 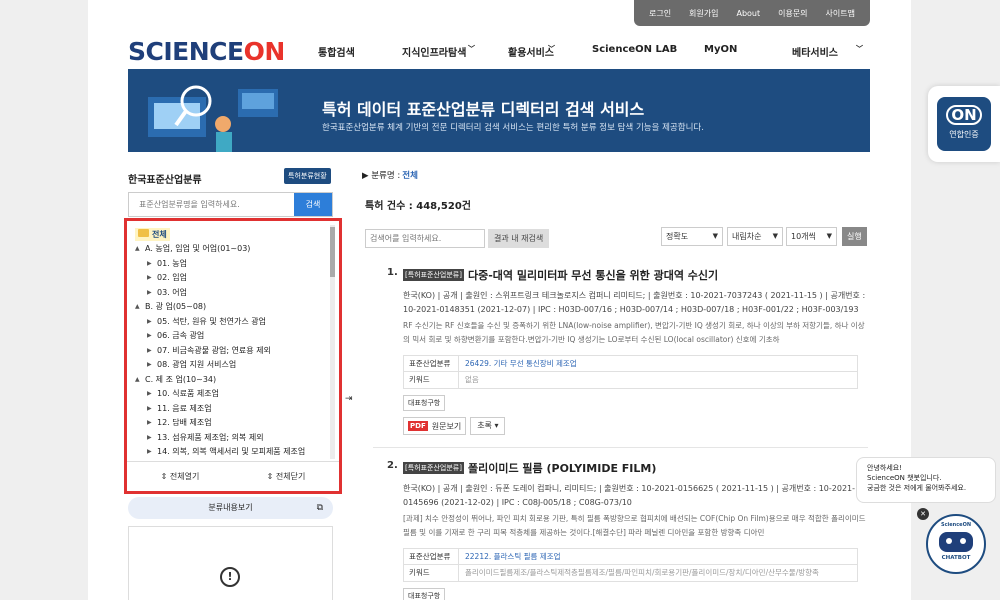 What do you see at coordinates (755, 236) in the screenshot?
I see `order-select: 내림차순 ▼` at bounding box center [755, 236].